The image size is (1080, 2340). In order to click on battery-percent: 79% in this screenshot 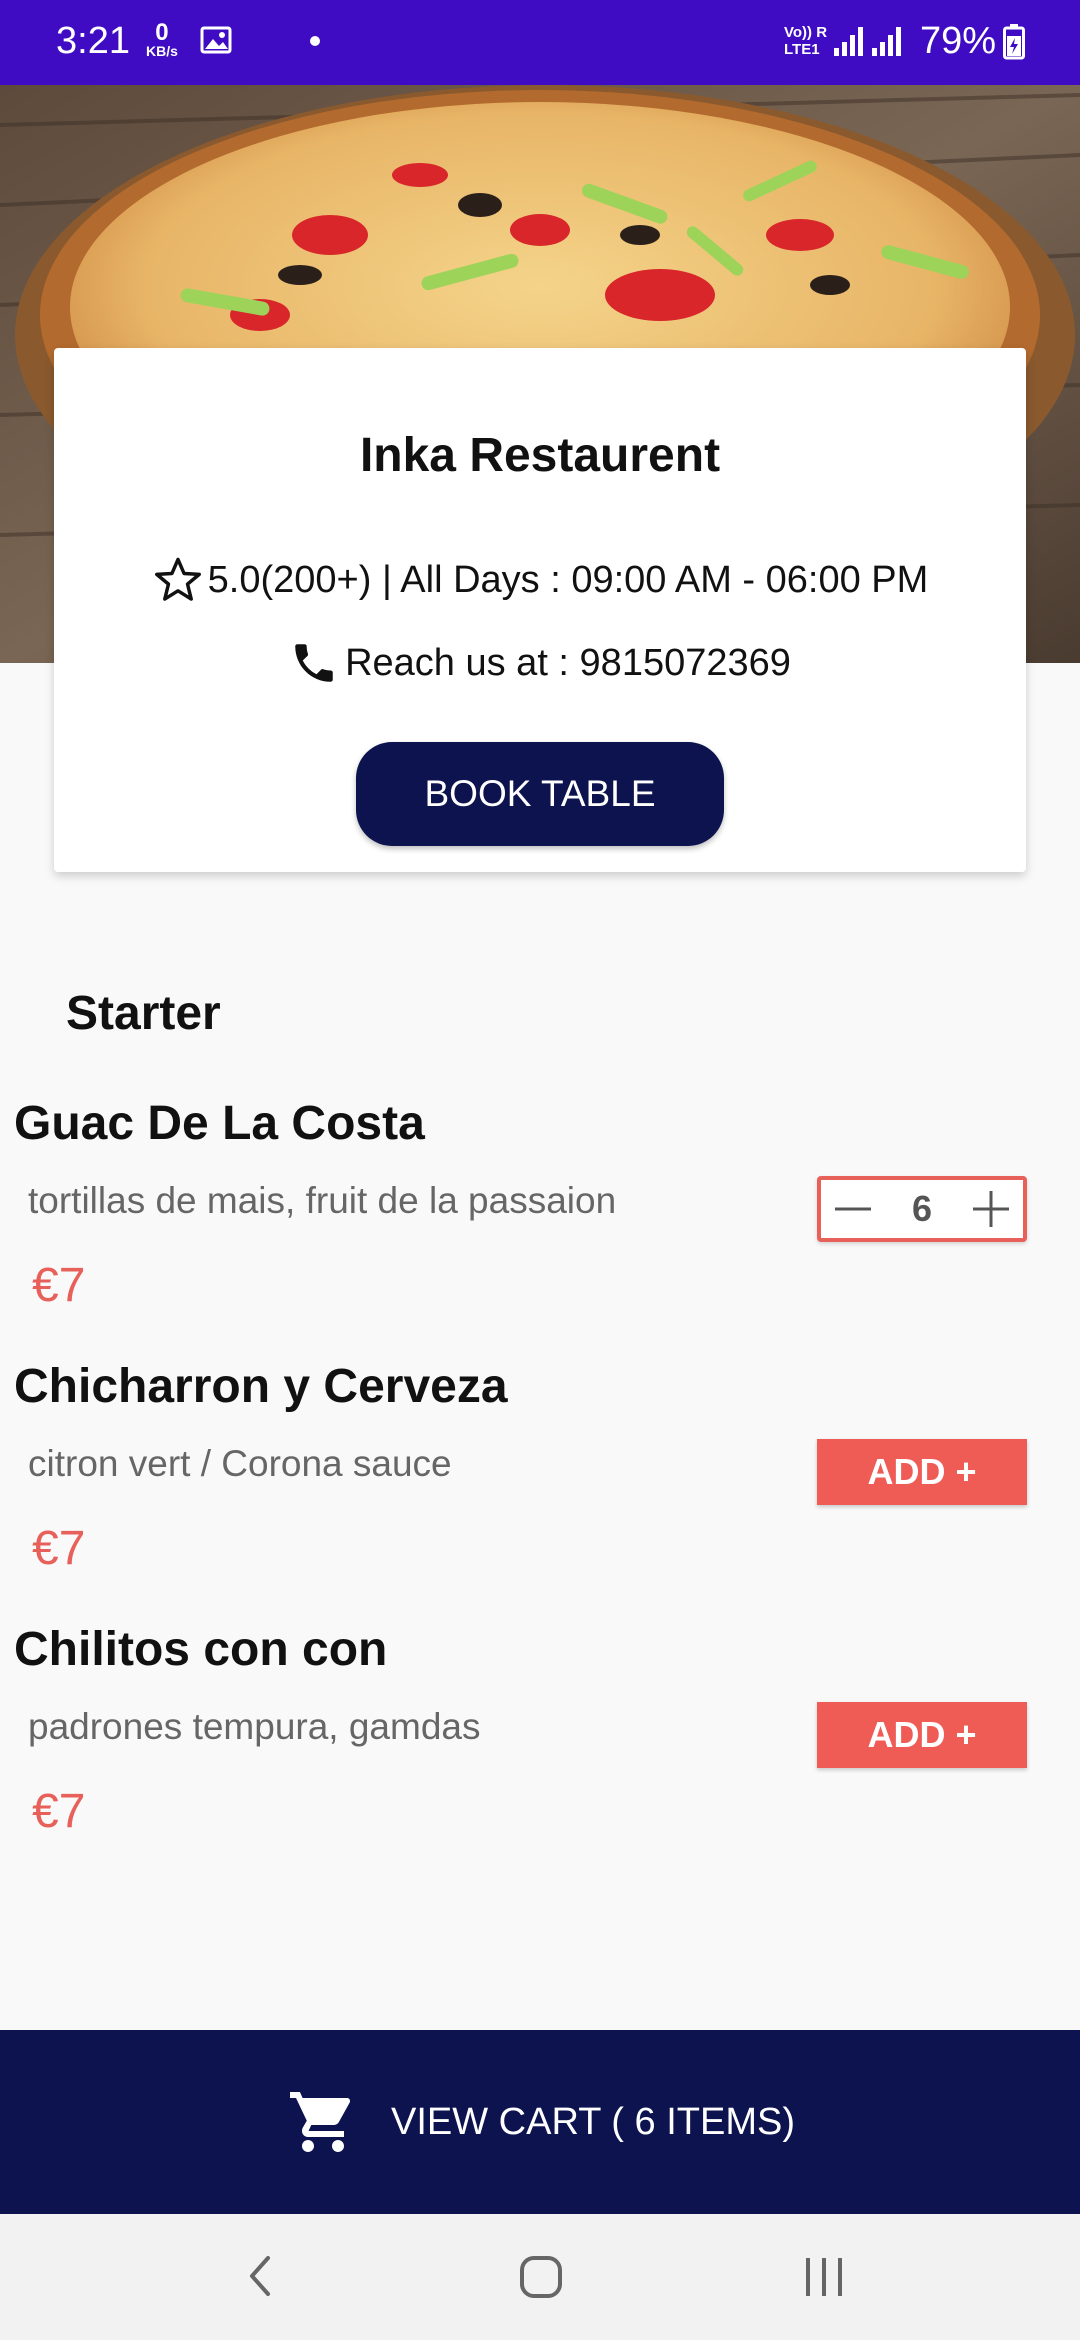, I will do `click(958, 41)`.